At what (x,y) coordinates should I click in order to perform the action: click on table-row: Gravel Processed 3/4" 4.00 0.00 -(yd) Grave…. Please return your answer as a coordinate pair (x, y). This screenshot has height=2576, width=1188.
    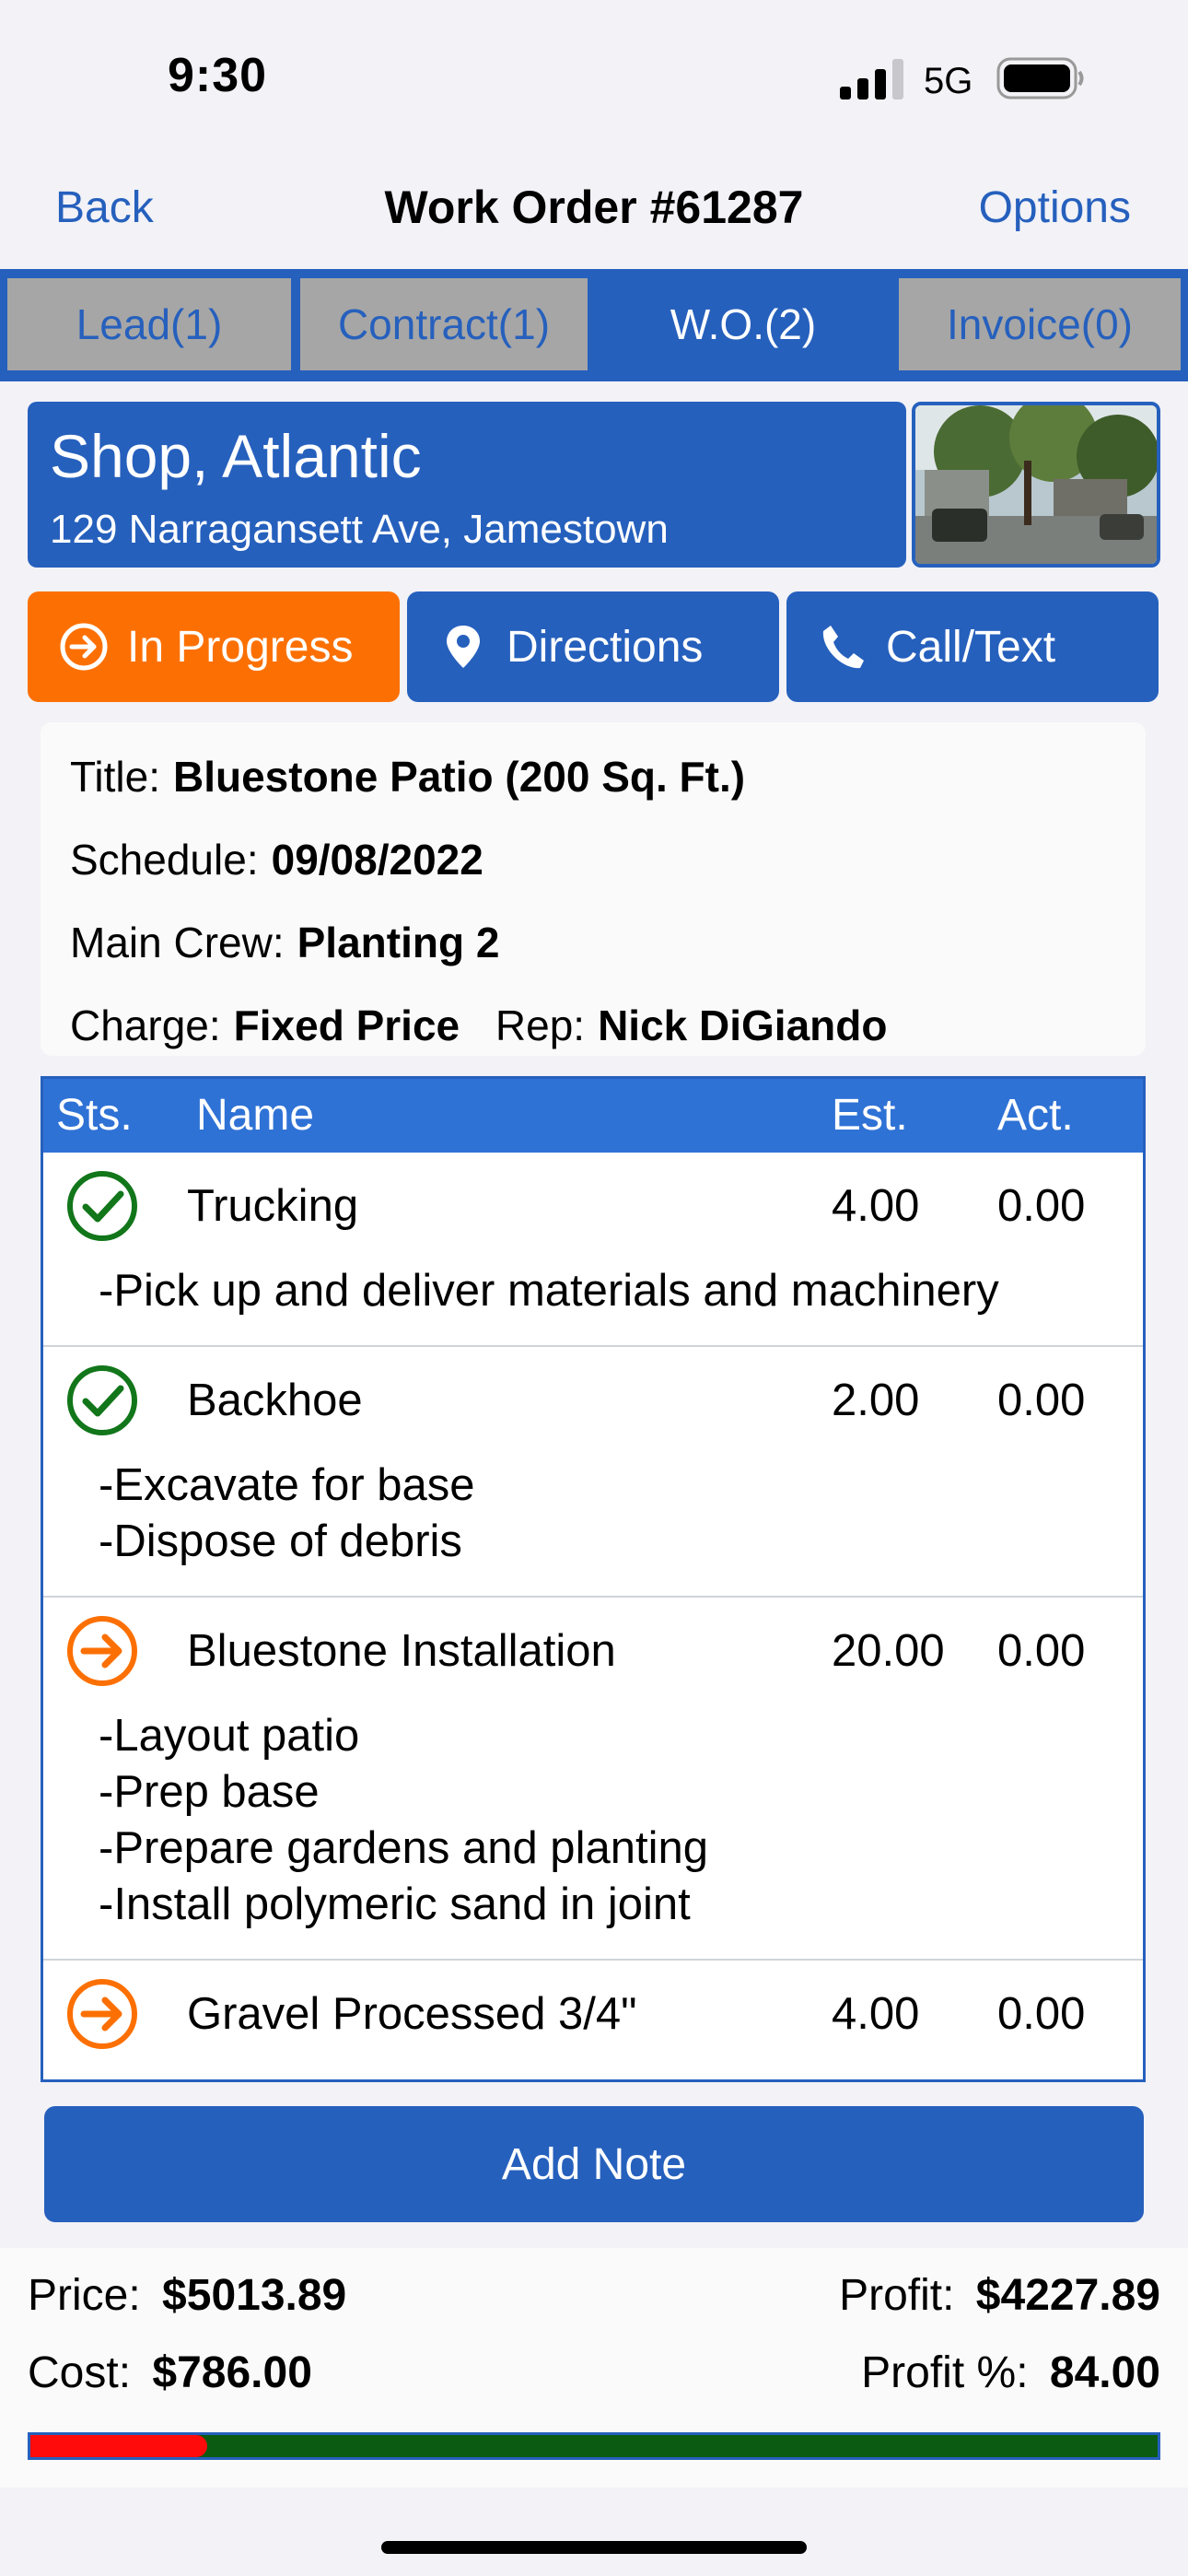
    Looking at the image, I should click on (593, 2020).